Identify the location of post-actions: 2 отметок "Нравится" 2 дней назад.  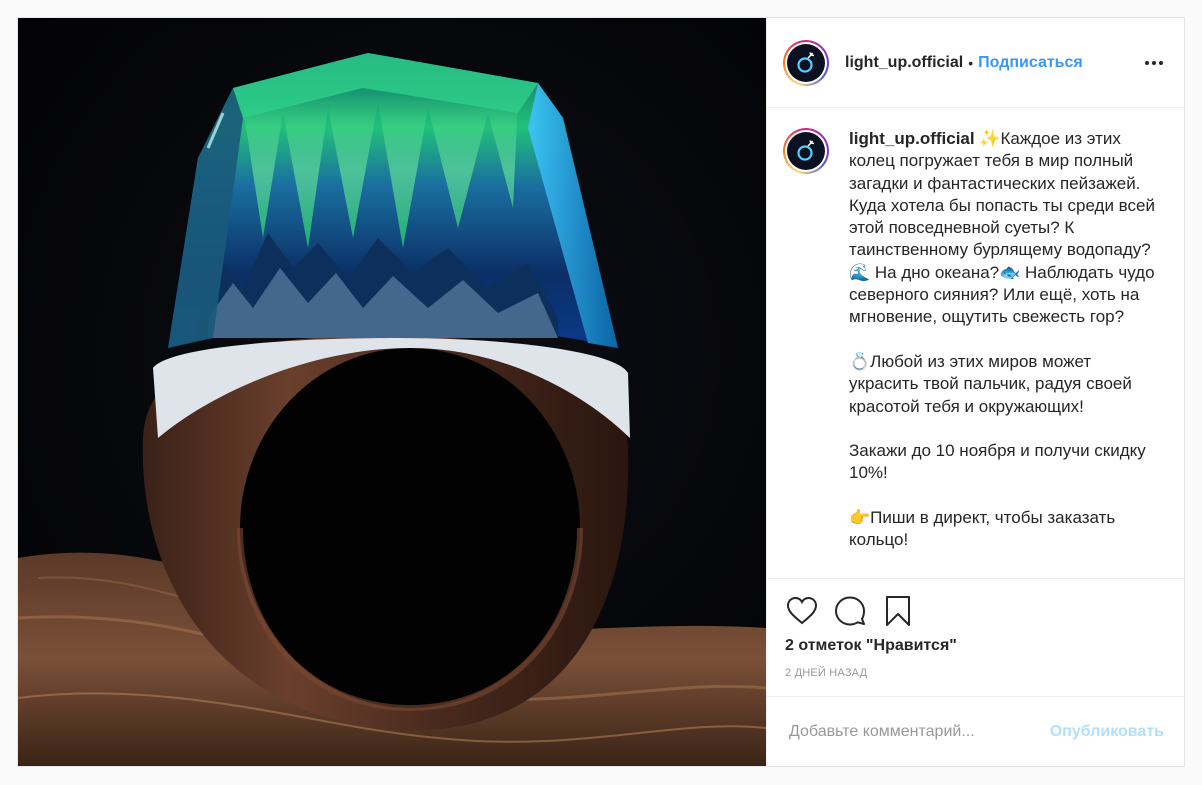
(975, 637).